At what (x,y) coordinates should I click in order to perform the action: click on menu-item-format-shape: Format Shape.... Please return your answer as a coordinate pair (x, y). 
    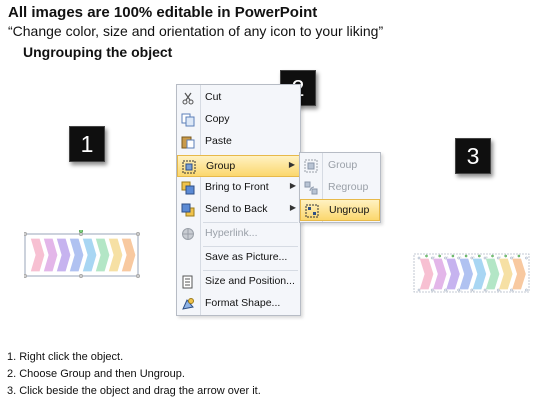
    Looking at the image, I should click on (238, 304).